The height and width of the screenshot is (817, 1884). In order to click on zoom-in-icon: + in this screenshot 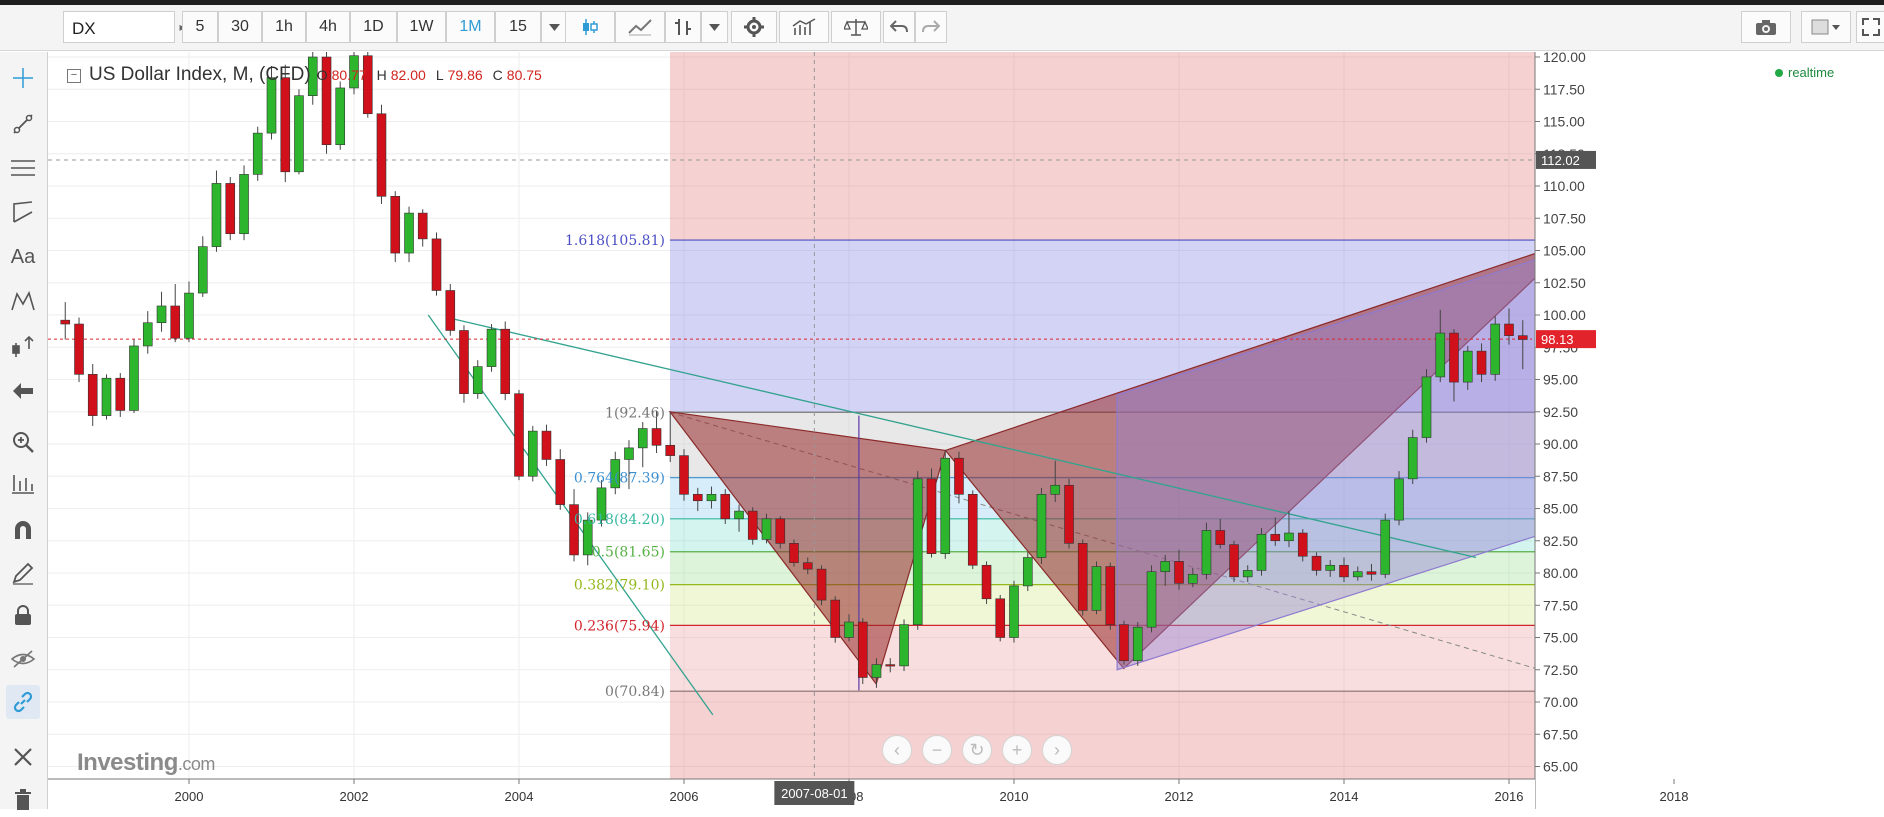, I will do `click(1017, 750)`.